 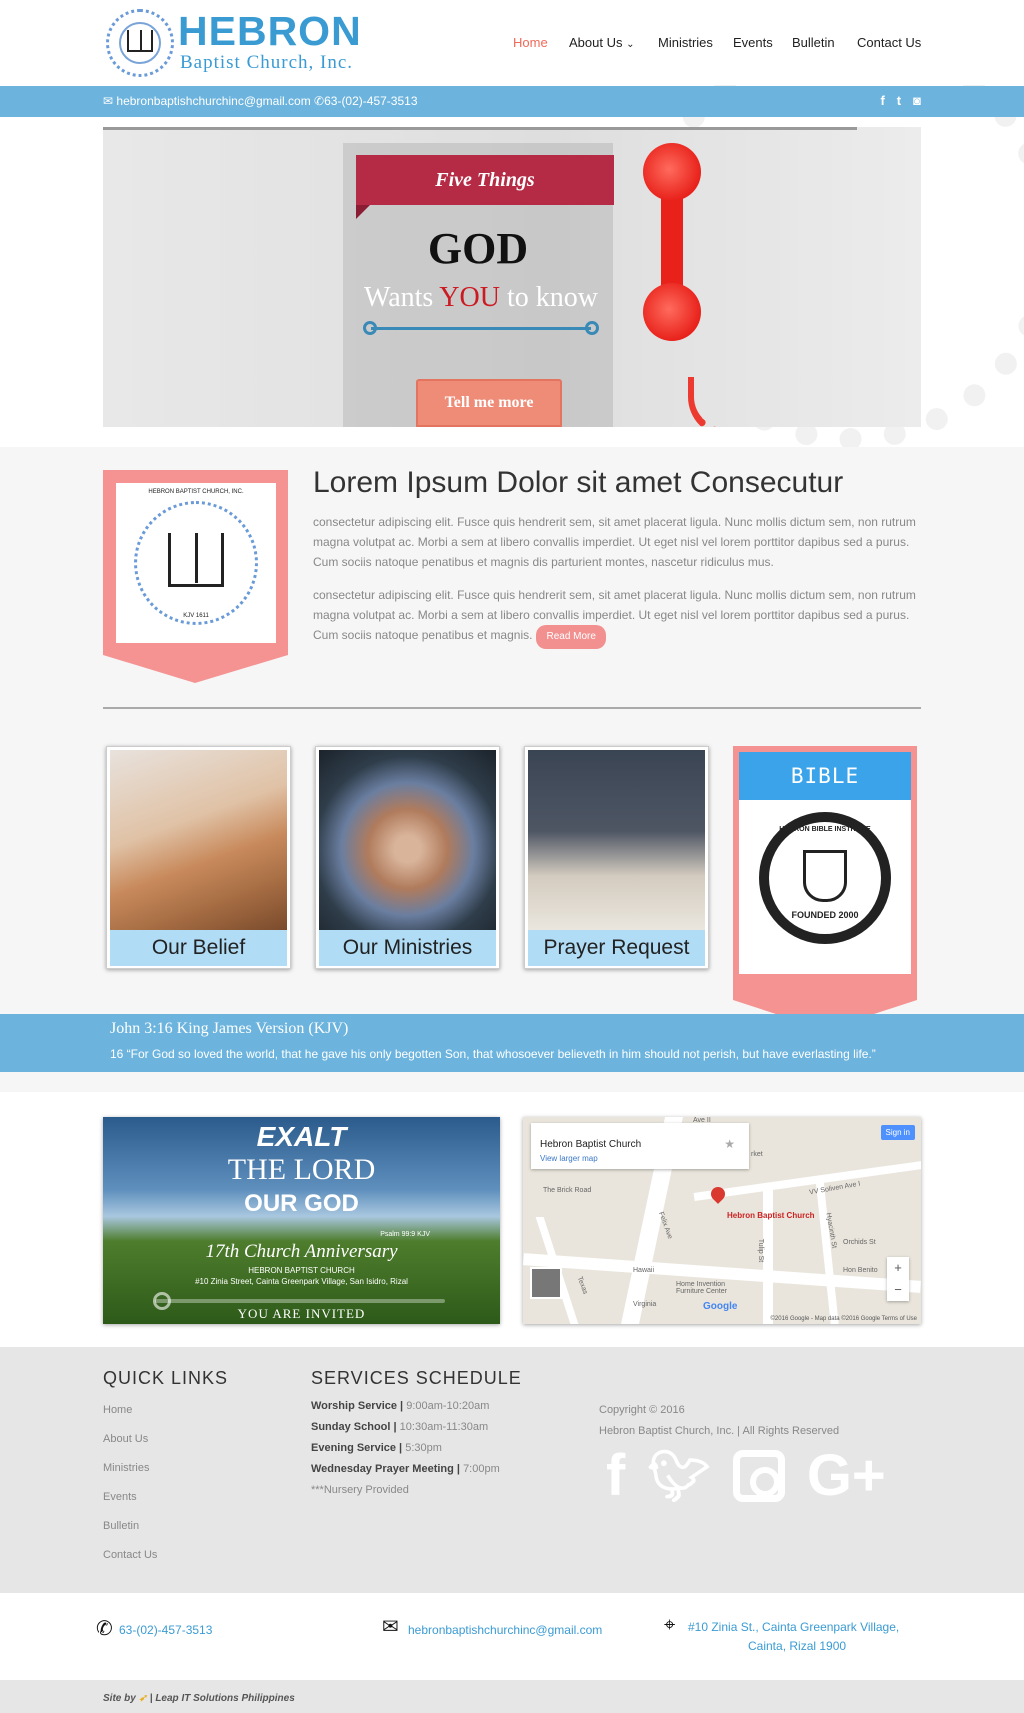 What do you see at coordinates (670, 1625) in the screenshot?
I see `location-pin-icon: ⌖` at bounding box center [670, 1625].